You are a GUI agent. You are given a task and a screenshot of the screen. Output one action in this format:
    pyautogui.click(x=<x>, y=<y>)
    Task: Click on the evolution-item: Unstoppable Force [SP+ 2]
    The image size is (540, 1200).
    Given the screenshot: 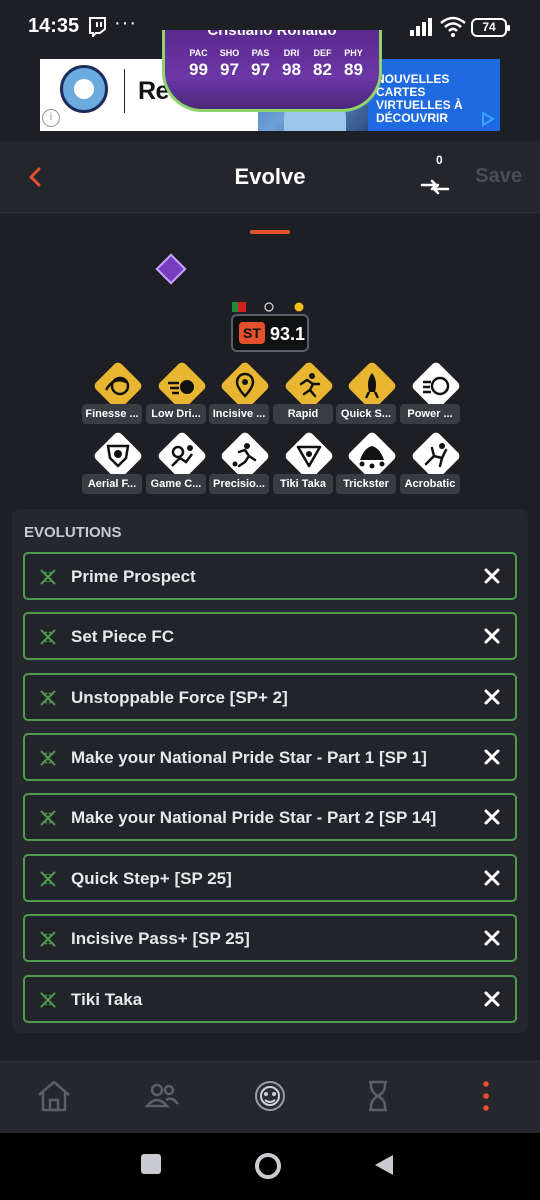 What is the action you would take?
    pyautogui.click(x=270, y=697)
    